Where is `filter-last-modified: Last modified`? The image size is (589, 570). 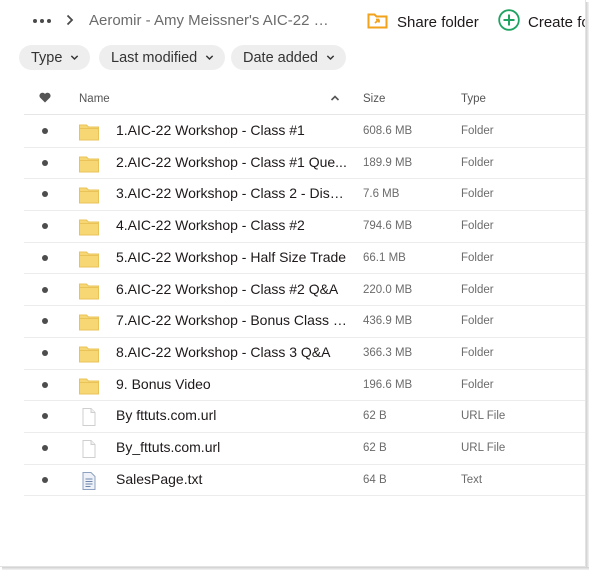 filter-last-modified: Last modified is located at coordinates (162, 57).